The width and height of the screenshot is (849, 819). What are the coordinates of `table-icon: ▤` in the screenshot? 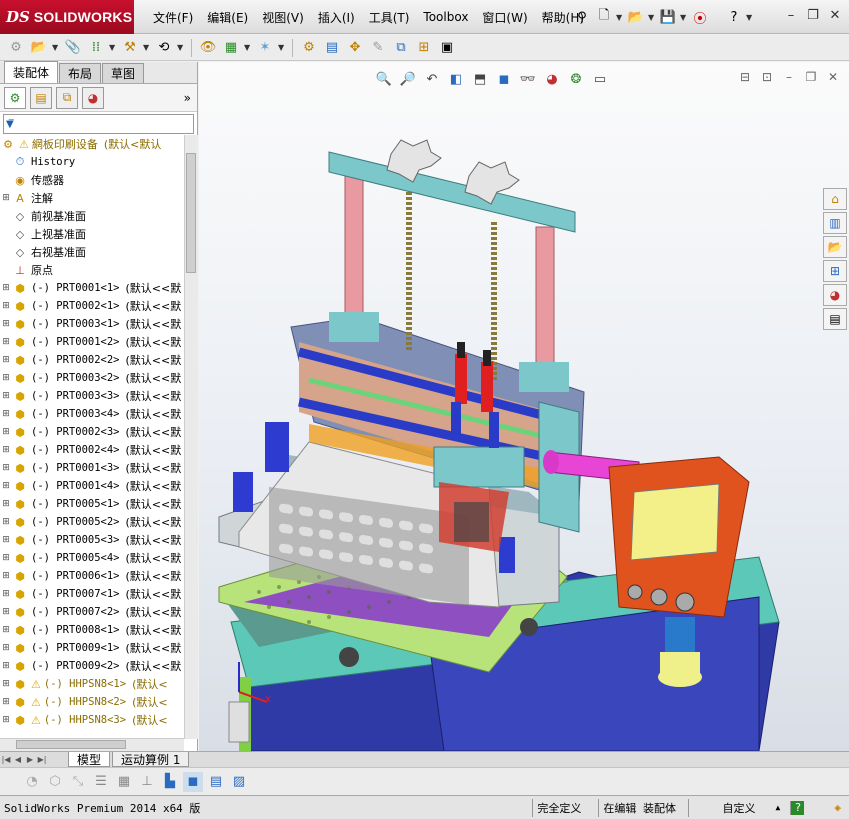 It's located at (216, 782).